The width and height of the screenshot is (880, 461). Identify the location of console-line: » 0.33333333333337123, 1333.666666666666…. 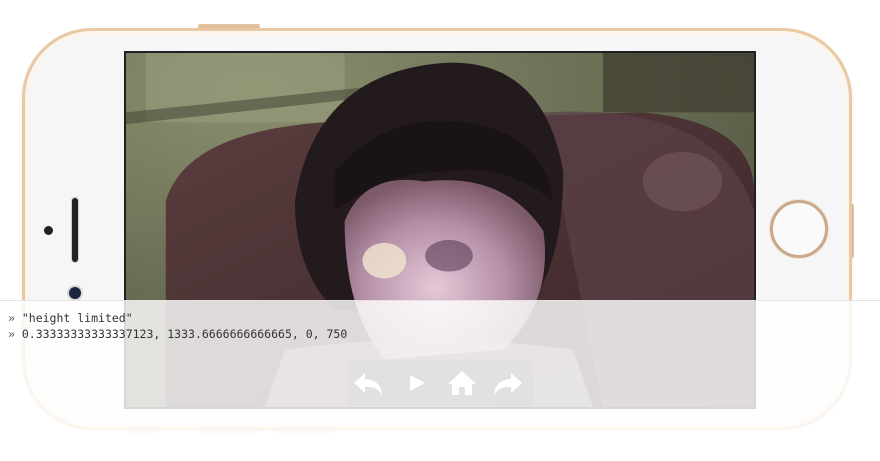
(177, 334).